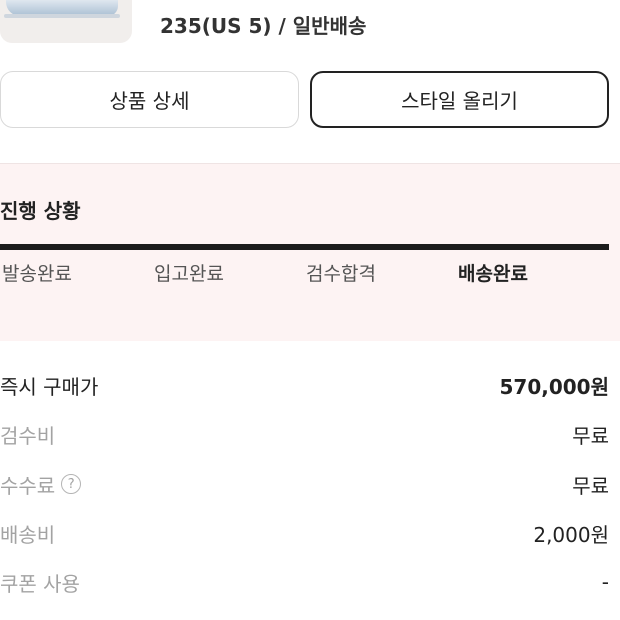  Describe the element at coordinates (28, 485) in the screenshot. I see `price-label: 수수료` at that location.